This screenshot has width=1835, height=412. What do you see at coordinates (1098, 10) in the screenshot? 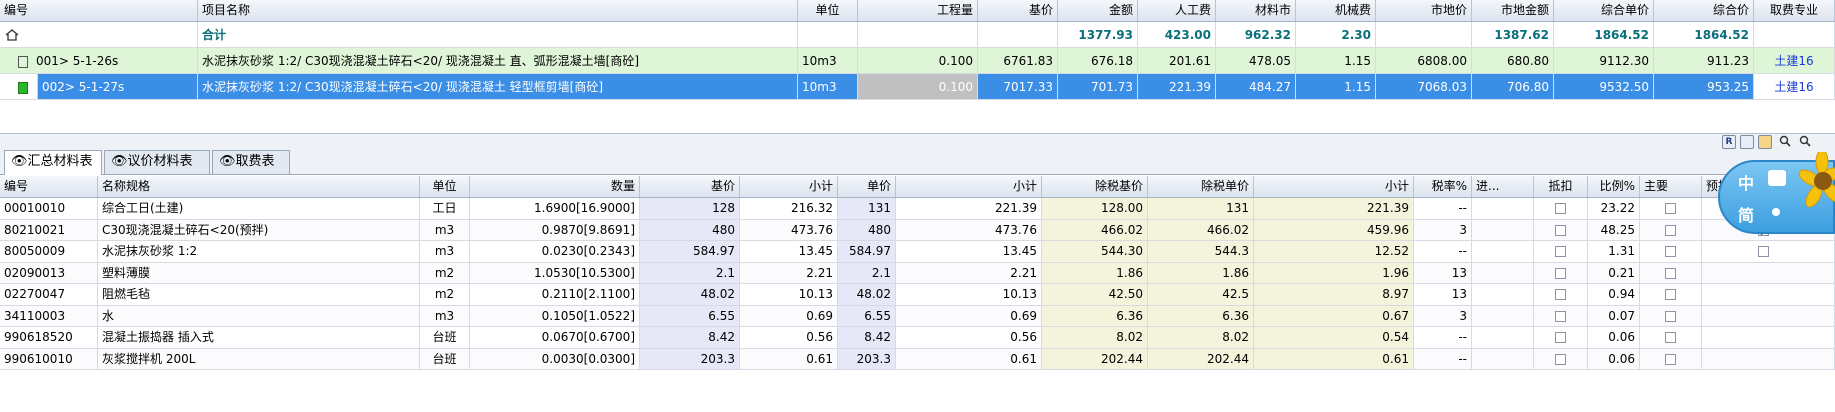
I see `col-amount: 金额` at bounding box center [1098, 10].